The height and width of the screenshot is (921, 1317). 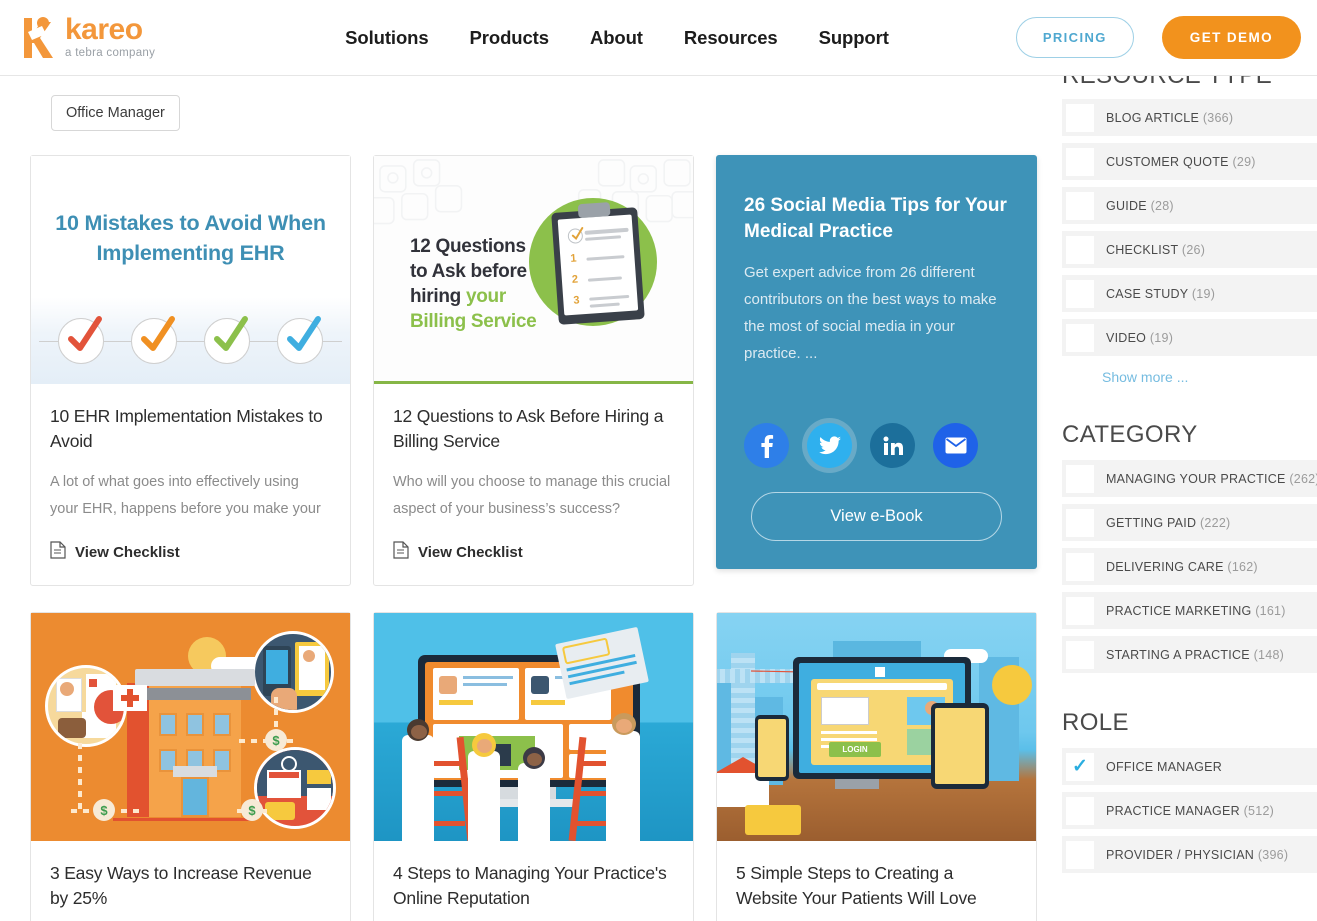 What do you see at coordinates (130, 698) in the screenshot?
I see `medical-cross-icon` at bounding box center [130, 698].